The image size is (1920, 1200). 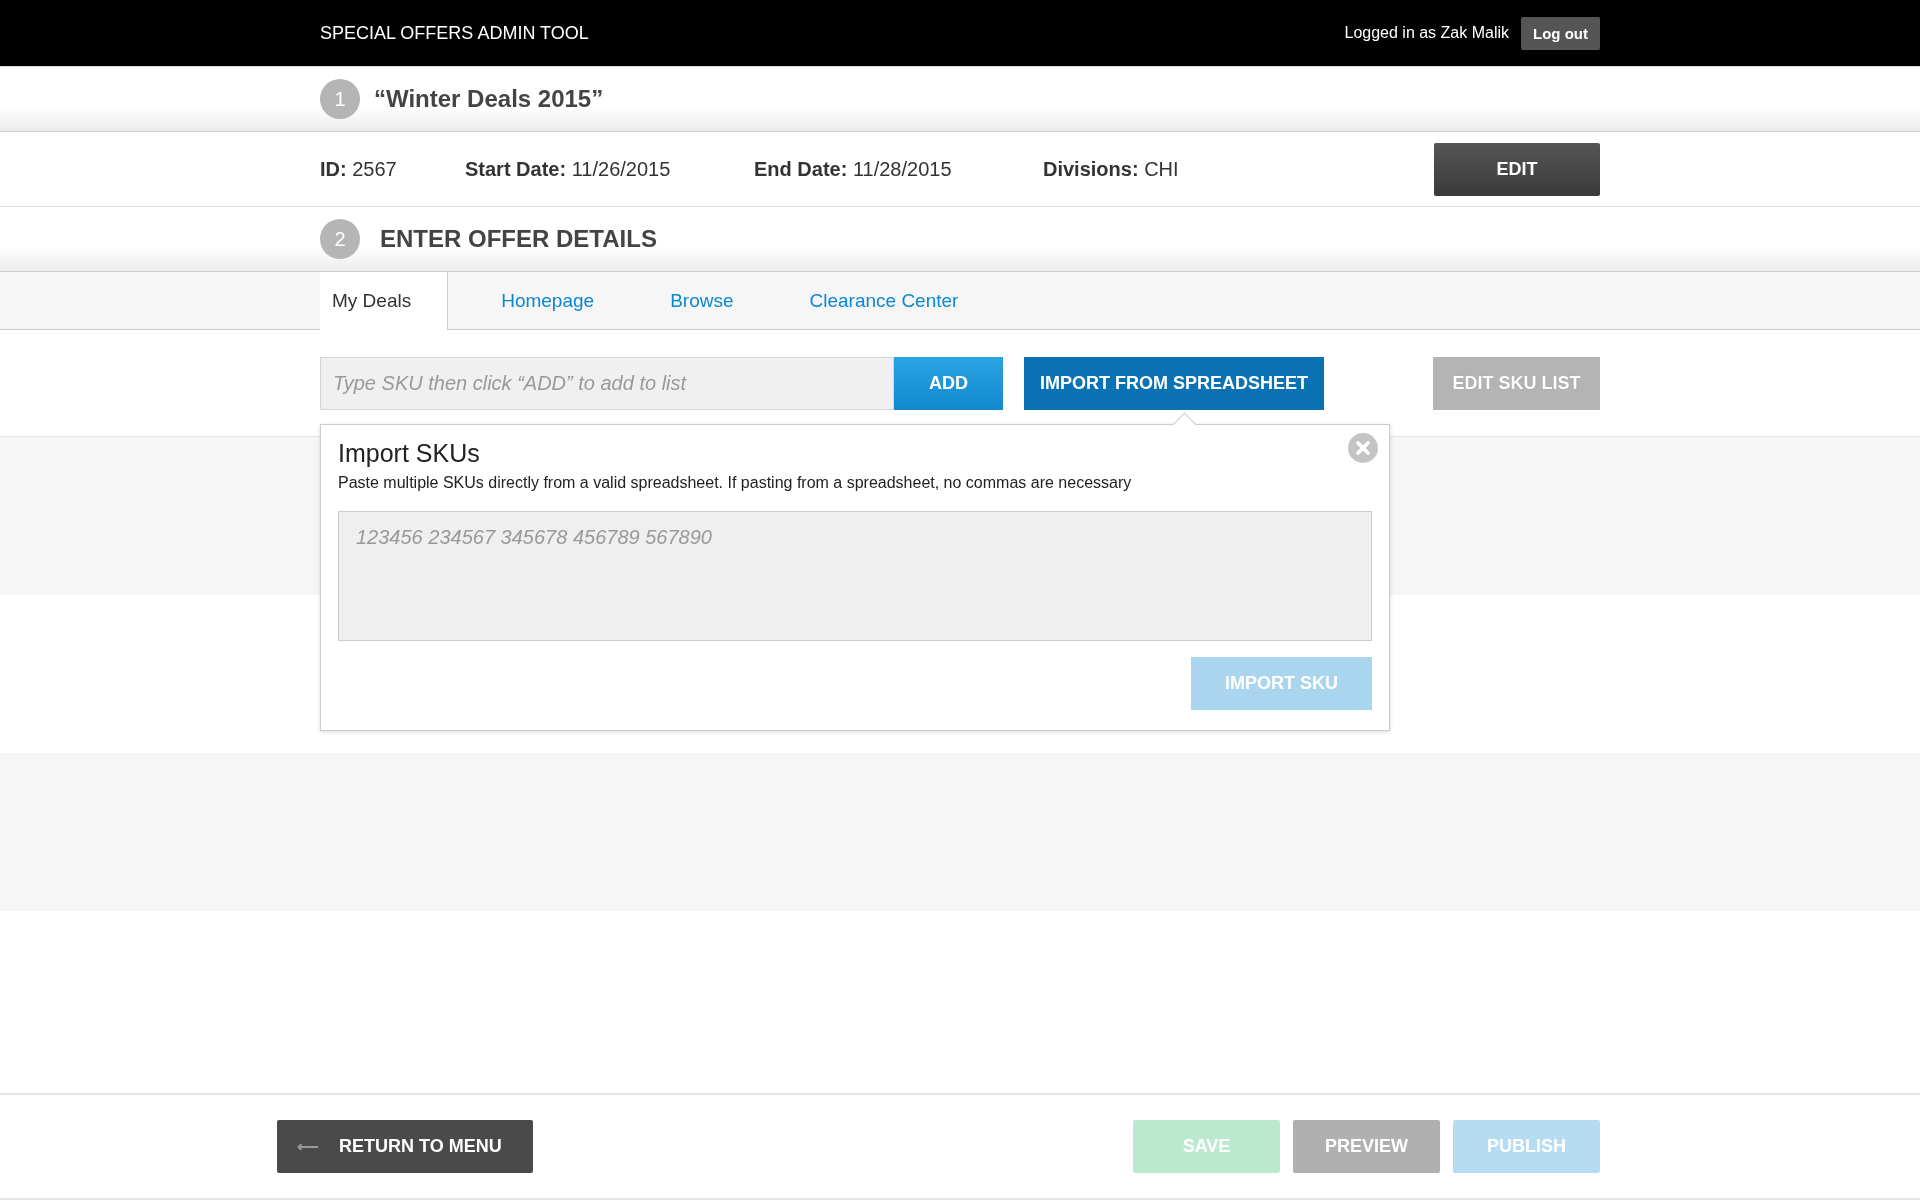 I want to click on logged-in-user: Logged in as Zak Malik, so click(x=1426, y=33).